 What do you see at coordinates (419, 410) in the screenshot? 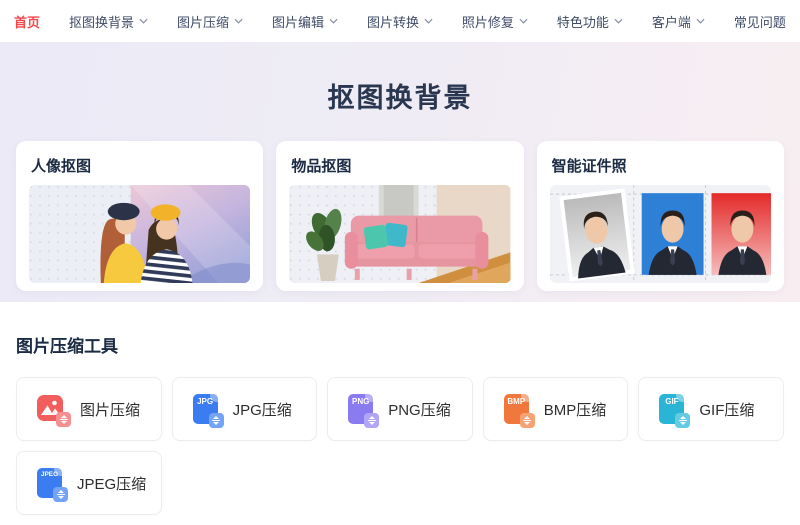
I see `tool-label: PNG压缩` at bounding box center [419, 410].